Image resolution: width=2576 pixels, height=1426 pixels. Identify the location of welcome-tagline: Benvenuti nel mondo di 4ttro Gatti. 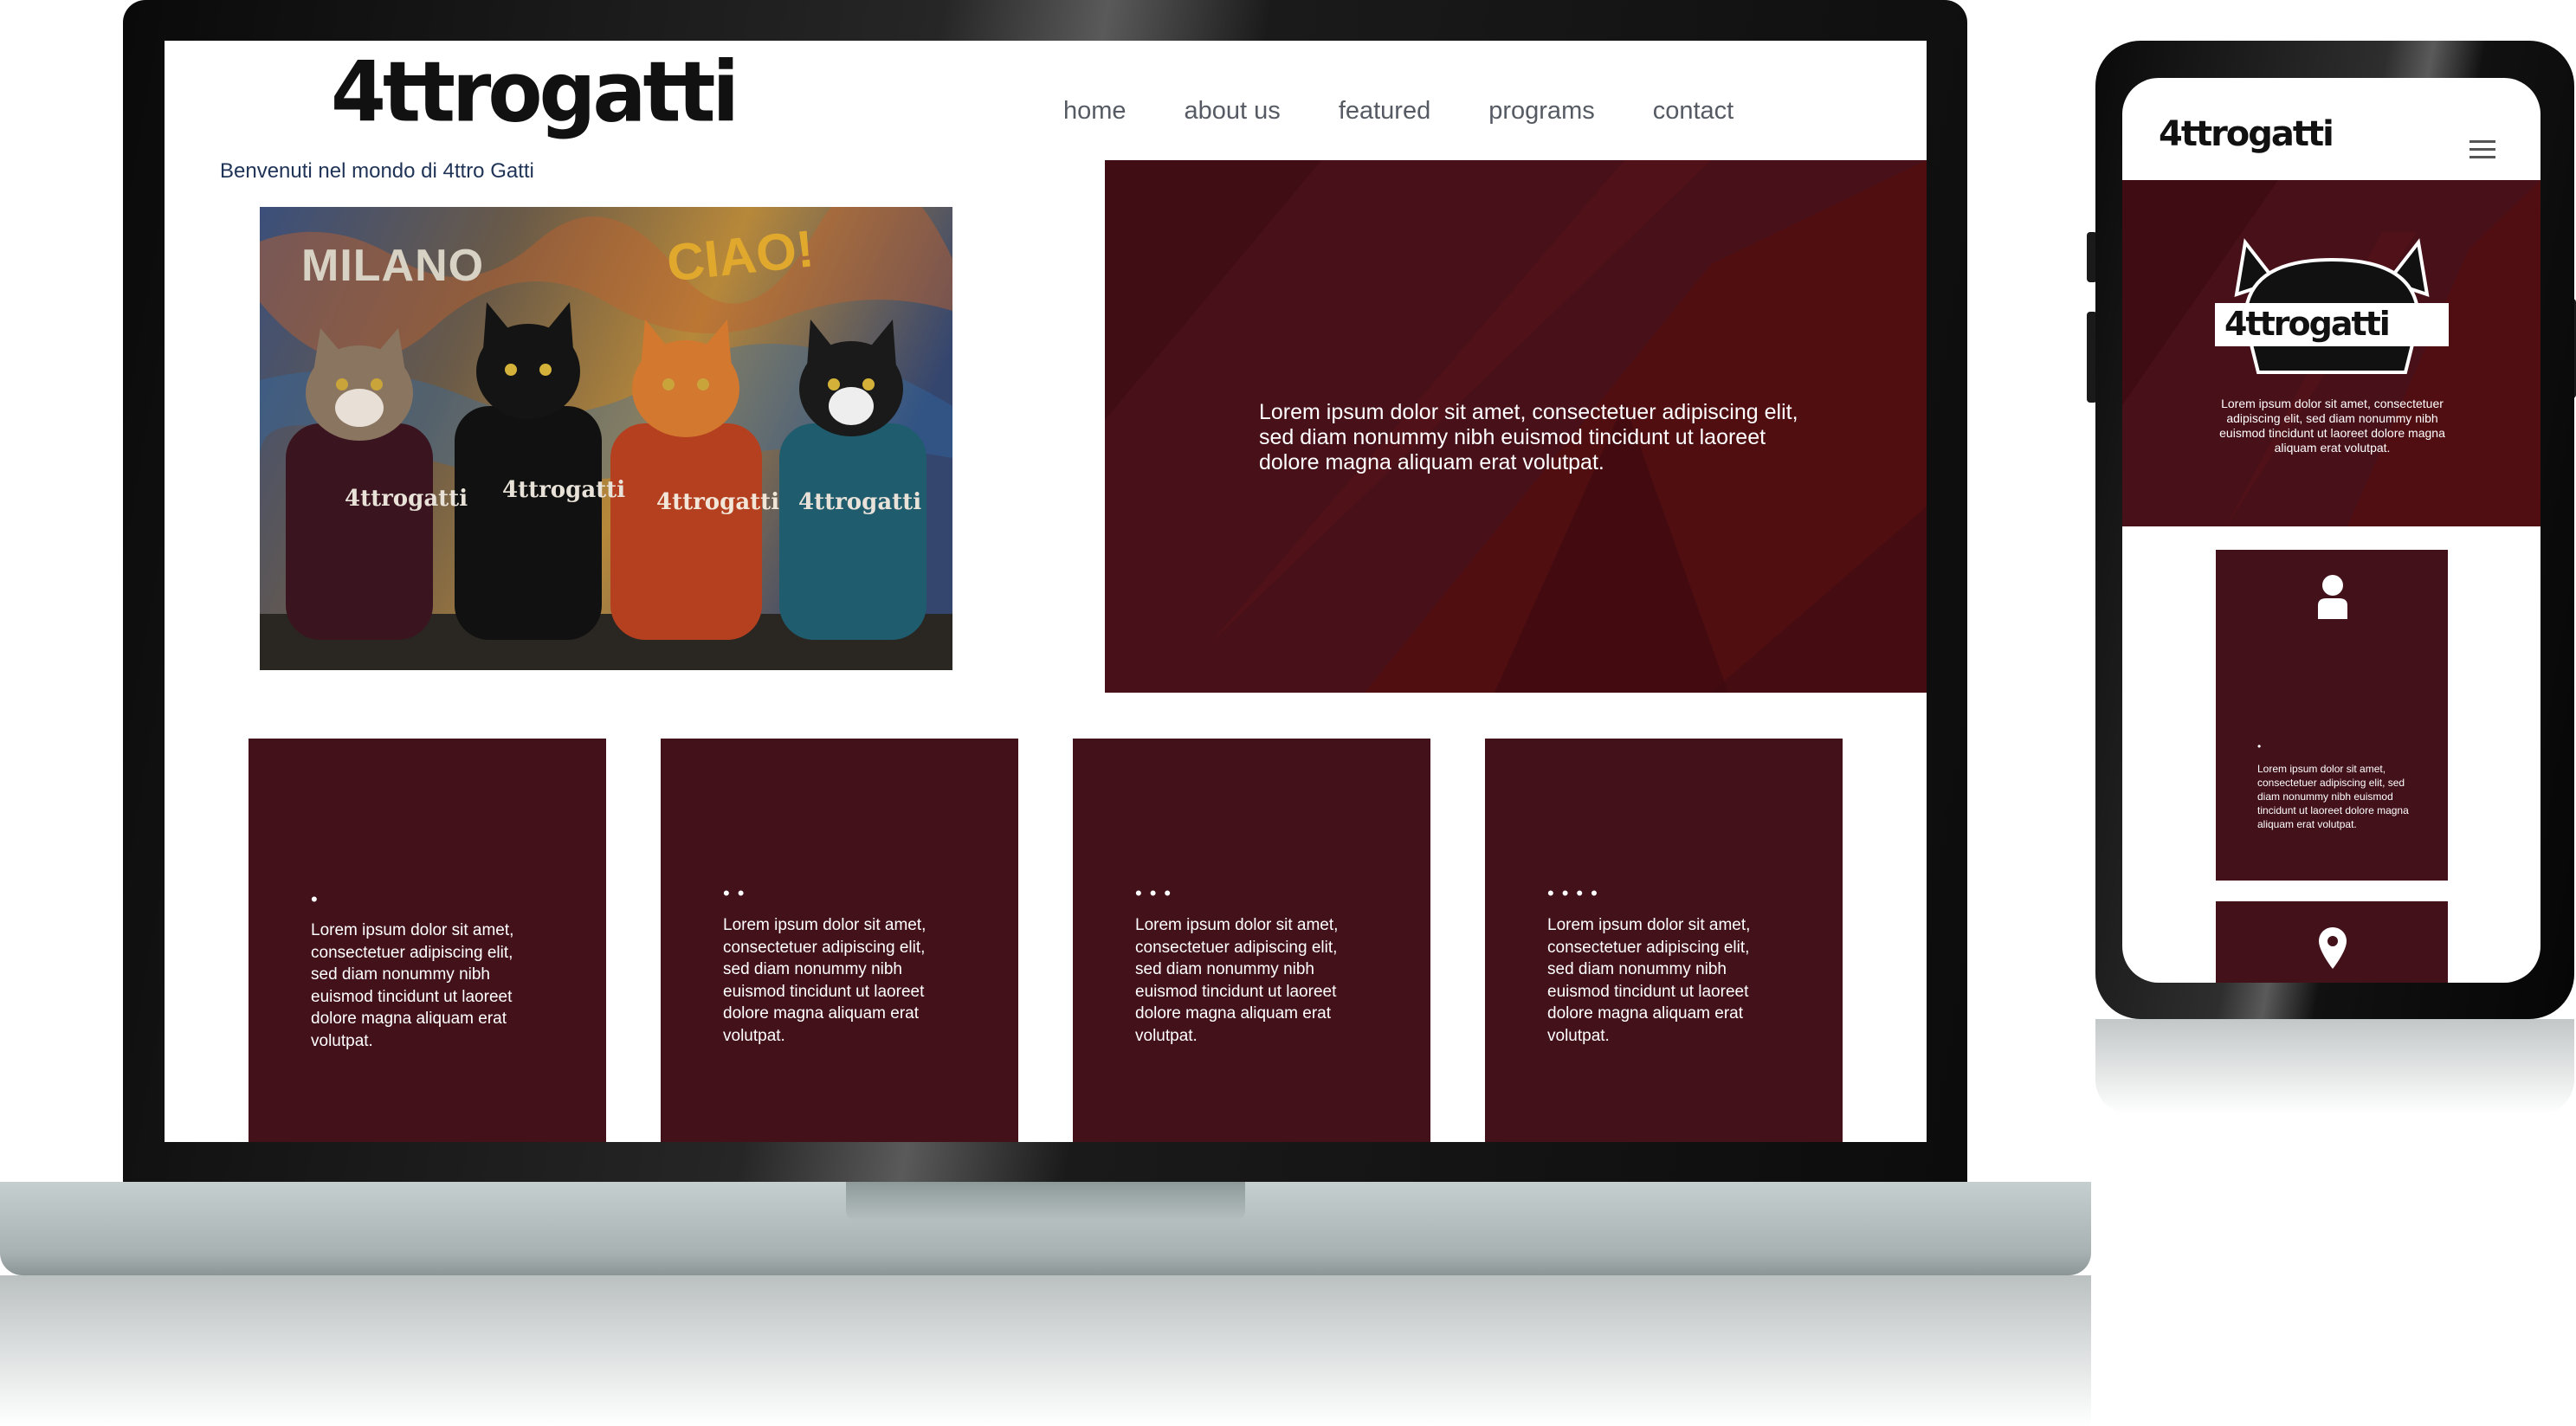
(377, 171).